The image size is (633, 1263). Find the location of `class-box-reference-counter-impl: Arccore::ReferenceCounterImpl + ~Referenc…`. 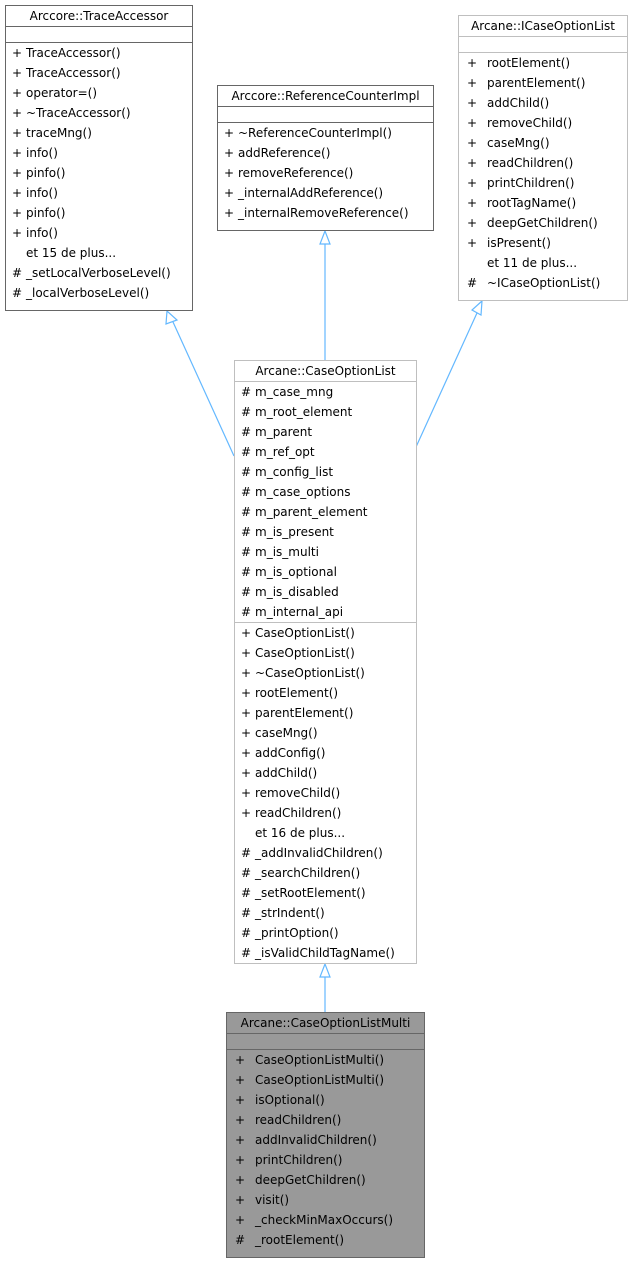

class-box-reference-counter-impl: Arccore::ReferenceCounterImpl + ~Referenc… is located at coordinates (325, 158).